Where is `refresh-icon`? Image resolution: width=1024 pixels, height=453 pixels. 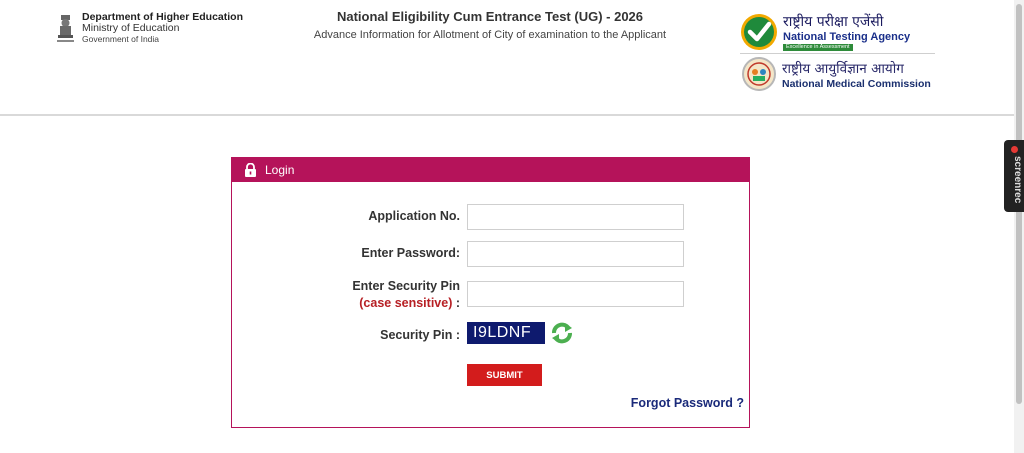 refresh-icon is located at coordinates (562, 333).